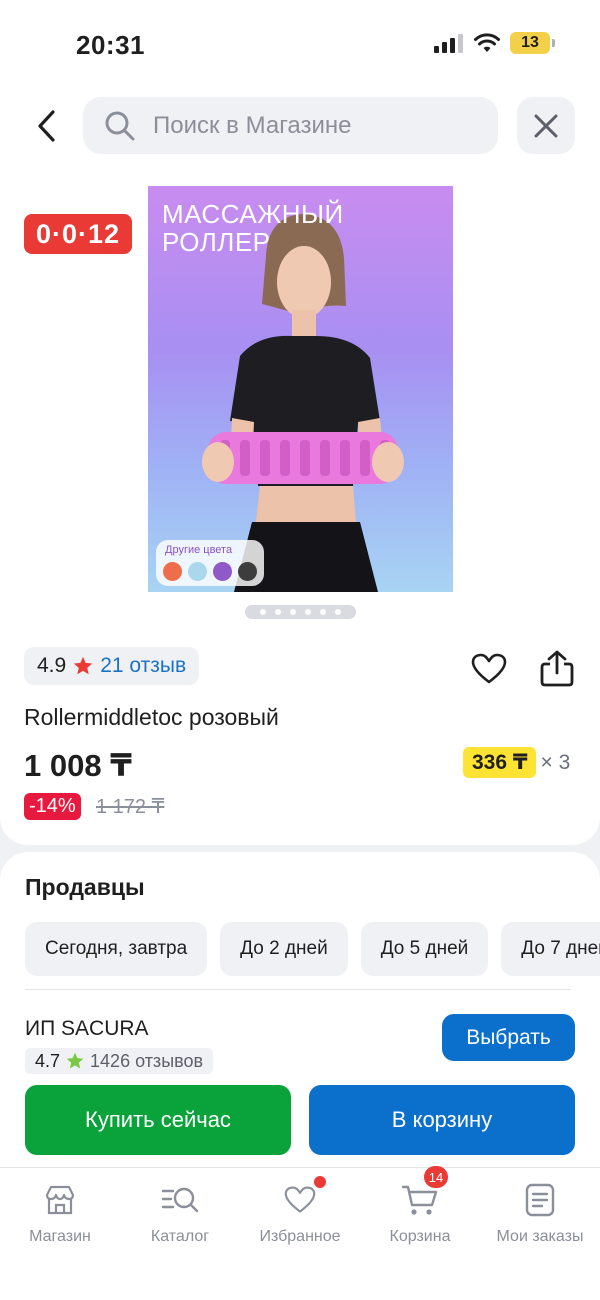  I want to click on product-title: Rollermiddletoc розовый, so click(151, 717).